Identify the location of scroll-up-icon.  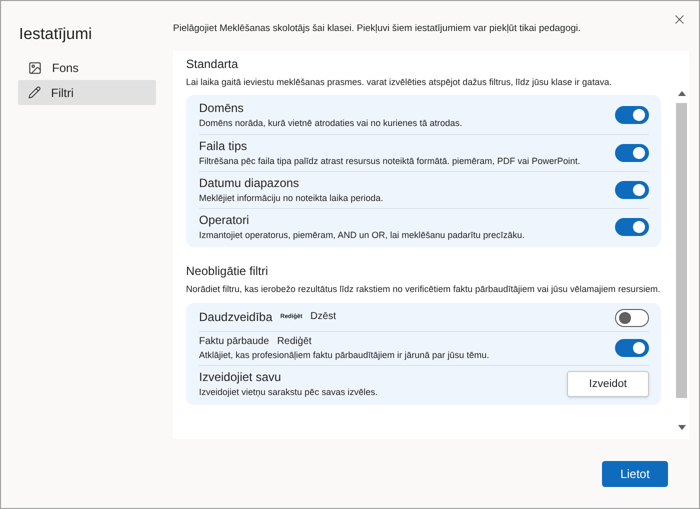
(682, 93).